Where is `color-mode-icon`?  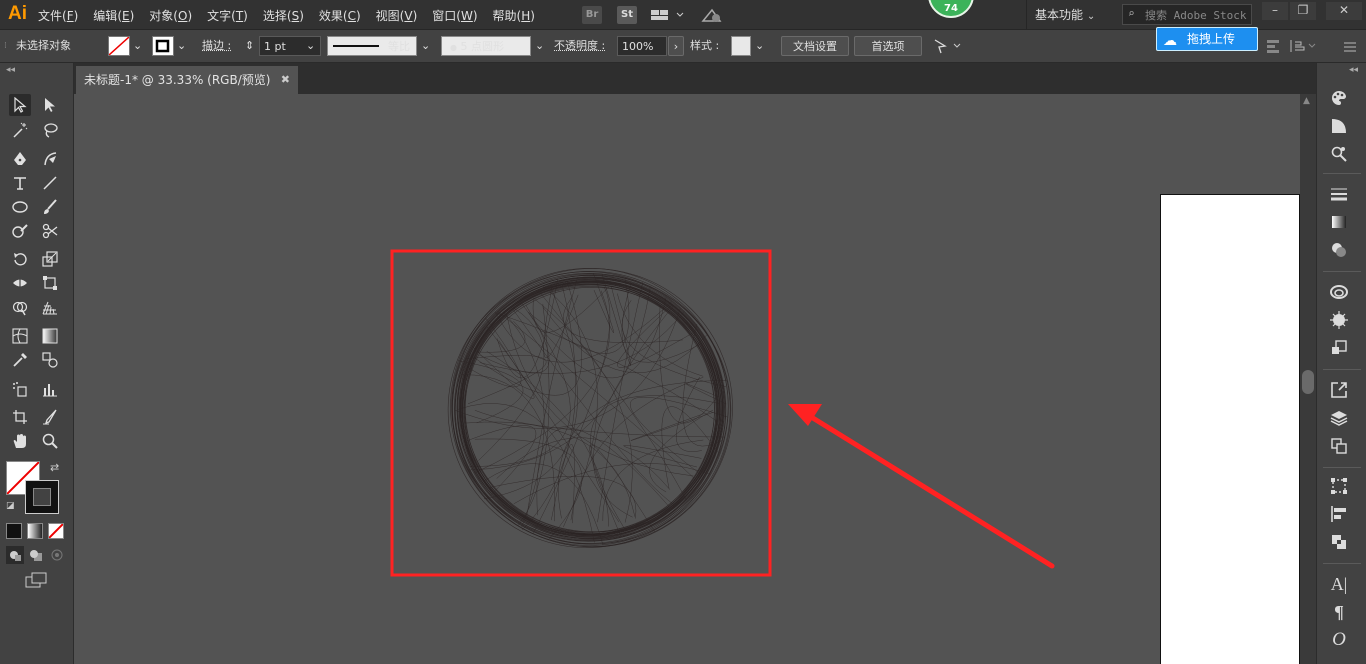
color-mode-icon is located at coordinates (14, 531).